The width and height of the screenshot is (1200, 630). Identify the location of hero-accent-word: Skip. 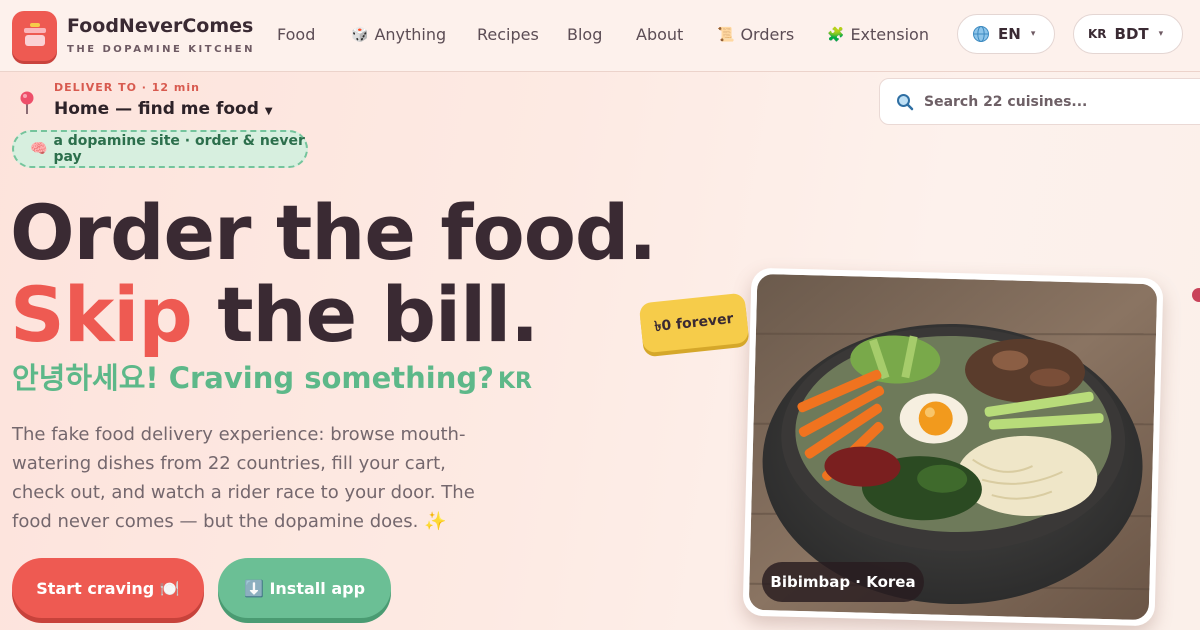
(101, 314).